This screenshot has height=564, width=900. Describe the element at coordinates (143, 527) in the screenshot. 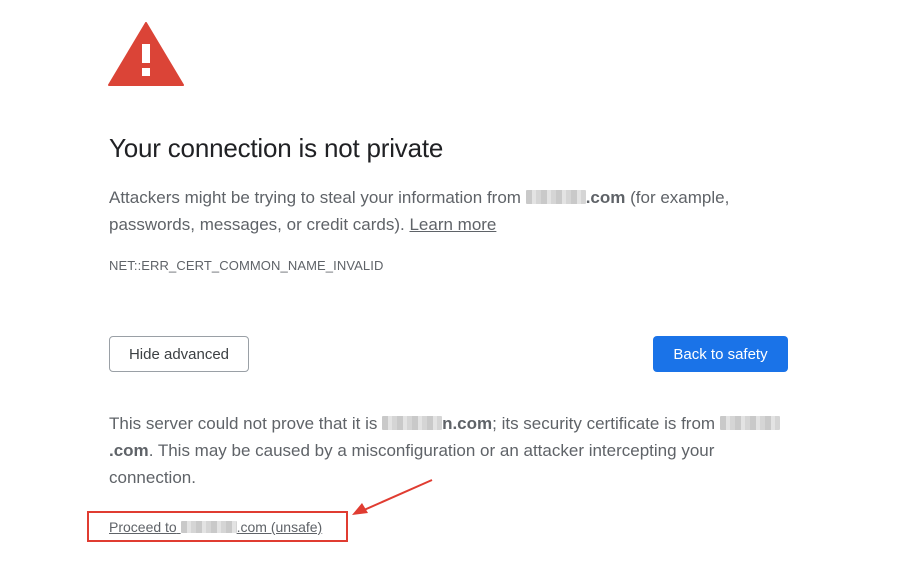

I see `proceed-prefix: Proceed to` at that location.